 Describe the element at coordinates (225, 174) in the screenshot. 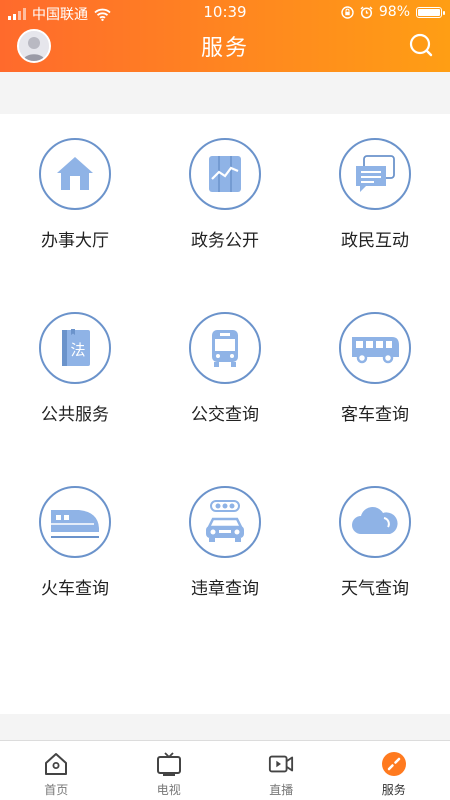

I see `chart-board-icon` at that location.